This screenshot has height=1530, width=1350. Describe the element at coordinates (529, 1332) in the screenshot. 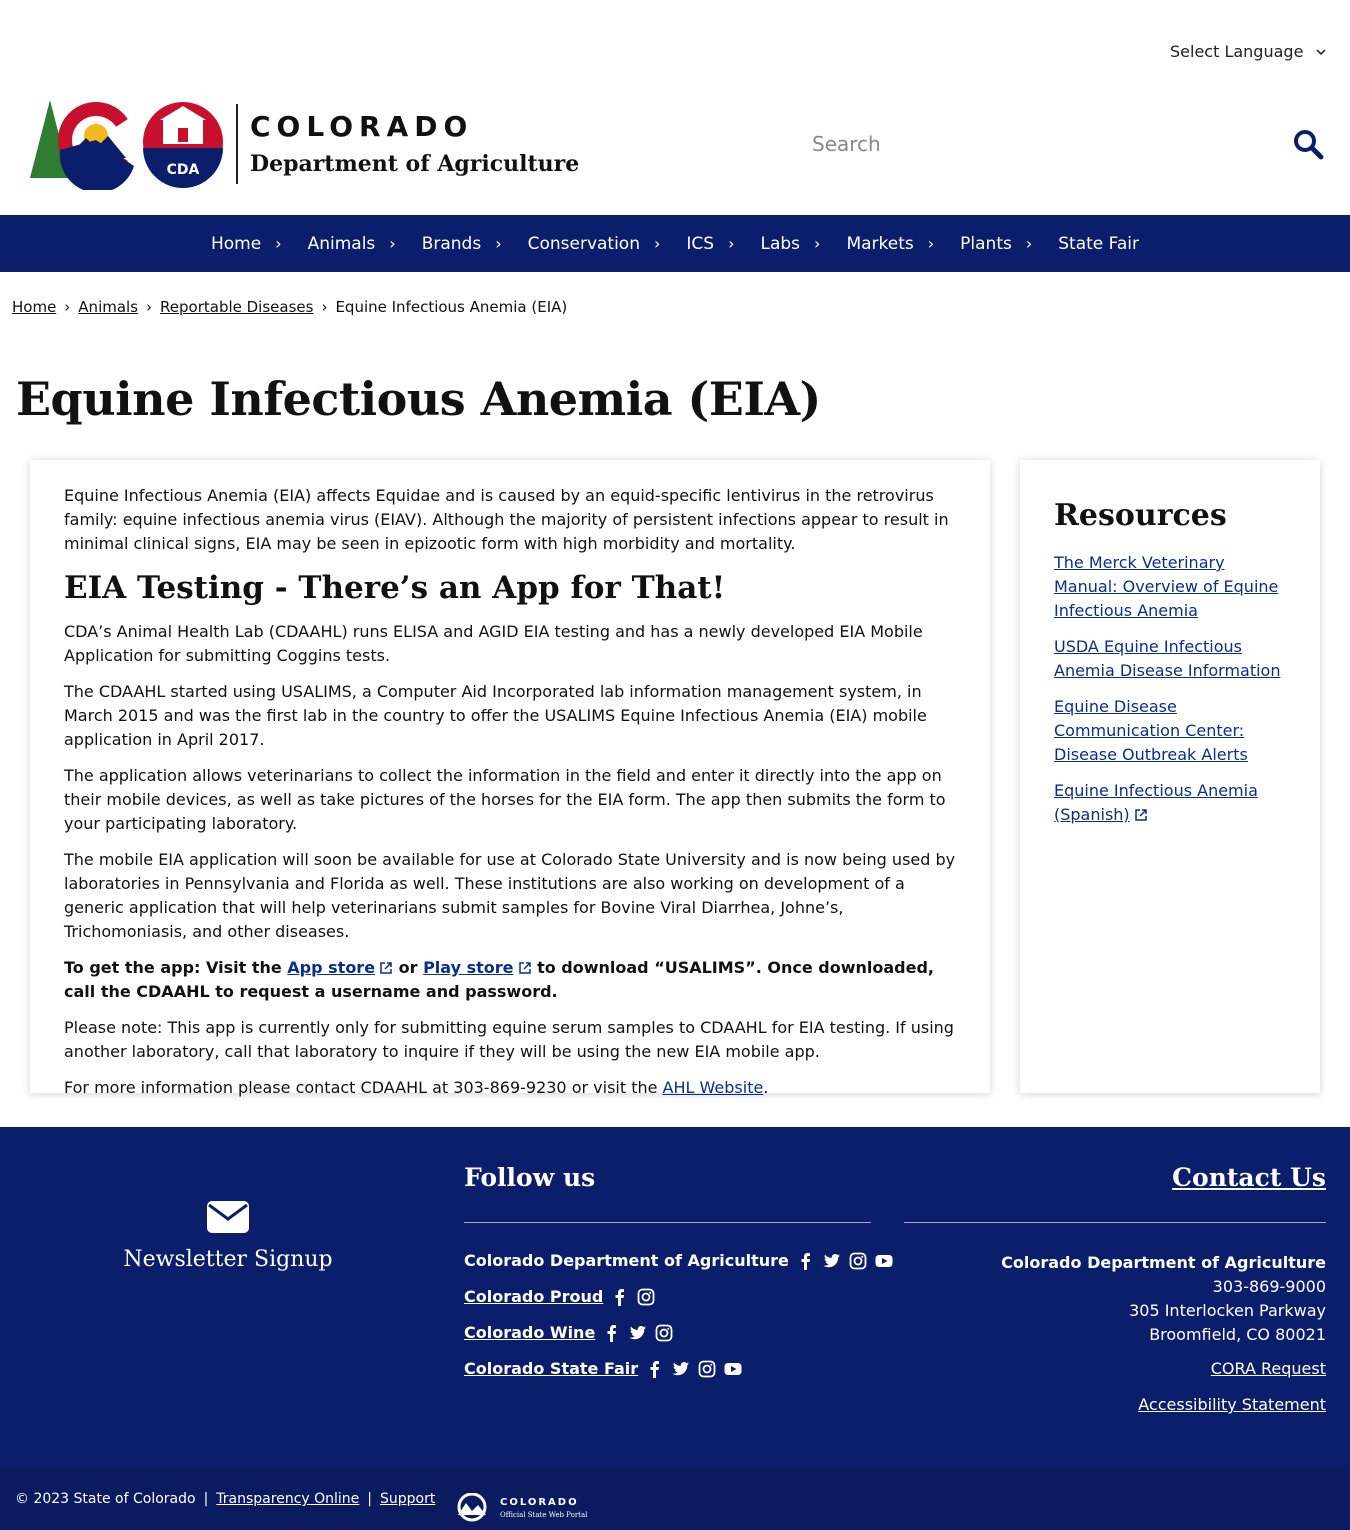

I see `social-link: Colorado Wine` at that location.